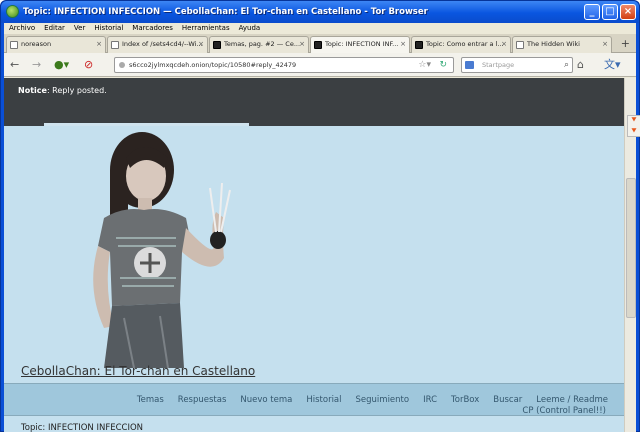 Image resolution: width=640 pixels, height=432 pixels. Describe the element at coordinates (76, 90) in the screenshot. I see `notice-text: : Reply posted.` at that location.